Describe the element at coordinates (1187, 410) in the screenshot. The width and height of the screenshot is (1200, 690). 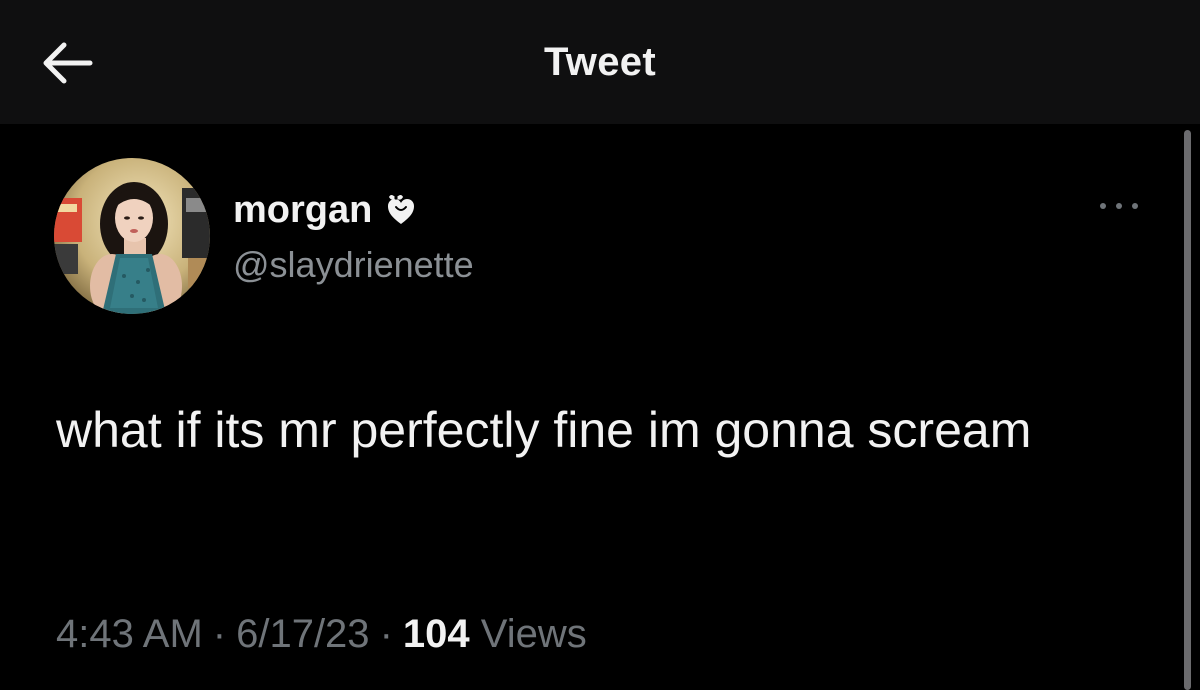
I see `scrollbar` at that location.